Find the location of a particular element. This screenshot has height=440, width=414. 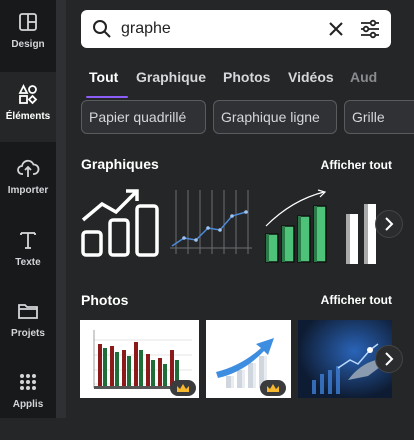

chip-grille: Grille is located at coordinates (379, 117).